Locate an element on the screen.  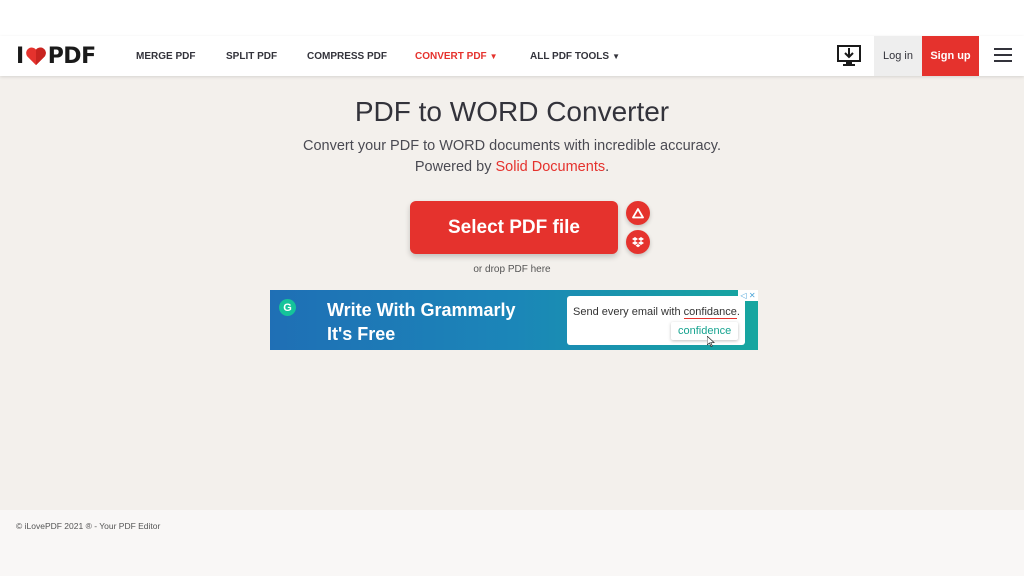
nav-label: MERGE PDF is located at coordinates (166, 56).